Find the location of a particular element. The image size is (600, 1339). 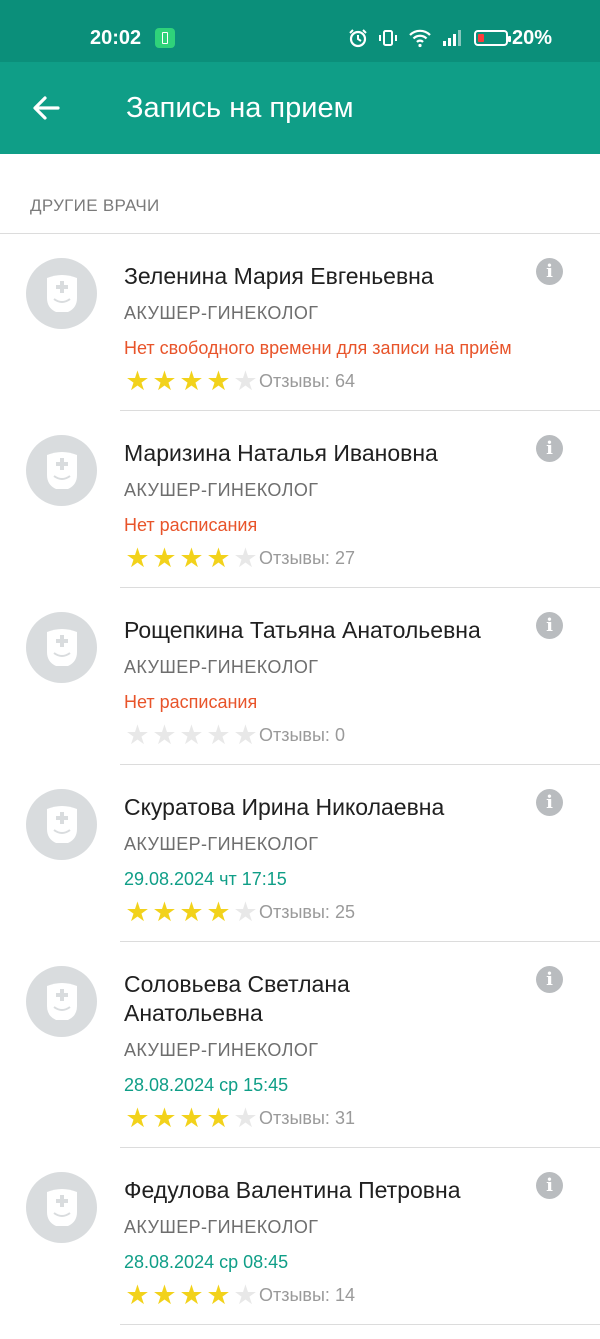

doctor-name: Зеленина Мария Евгеньевна is located at coordinates (279, 276).